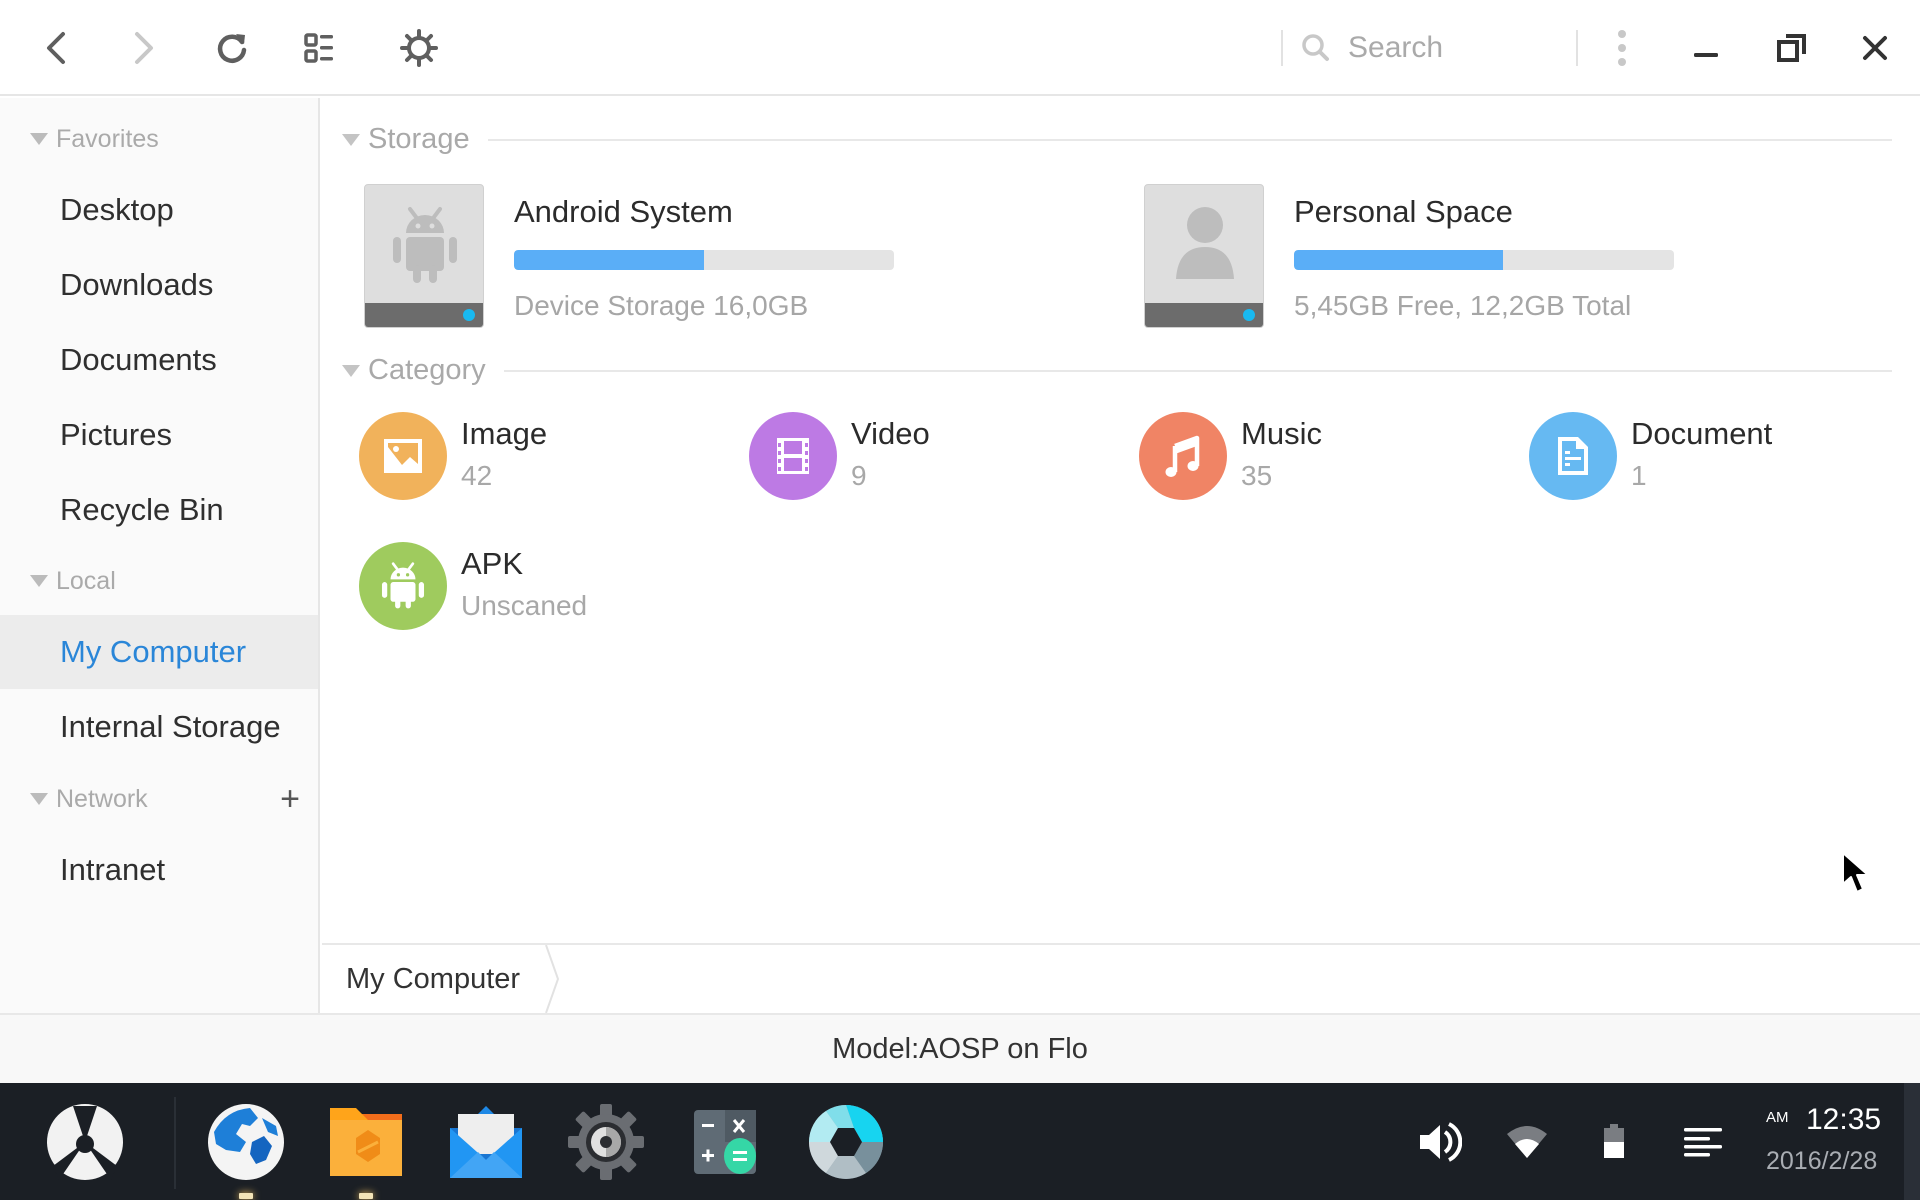 This screenshot has width=1920, height=1200. What do you see at coordinates (1844, 1119) in the screenshot?
I see `clock-time: 12:35` at bounding box center [1844, 1119].